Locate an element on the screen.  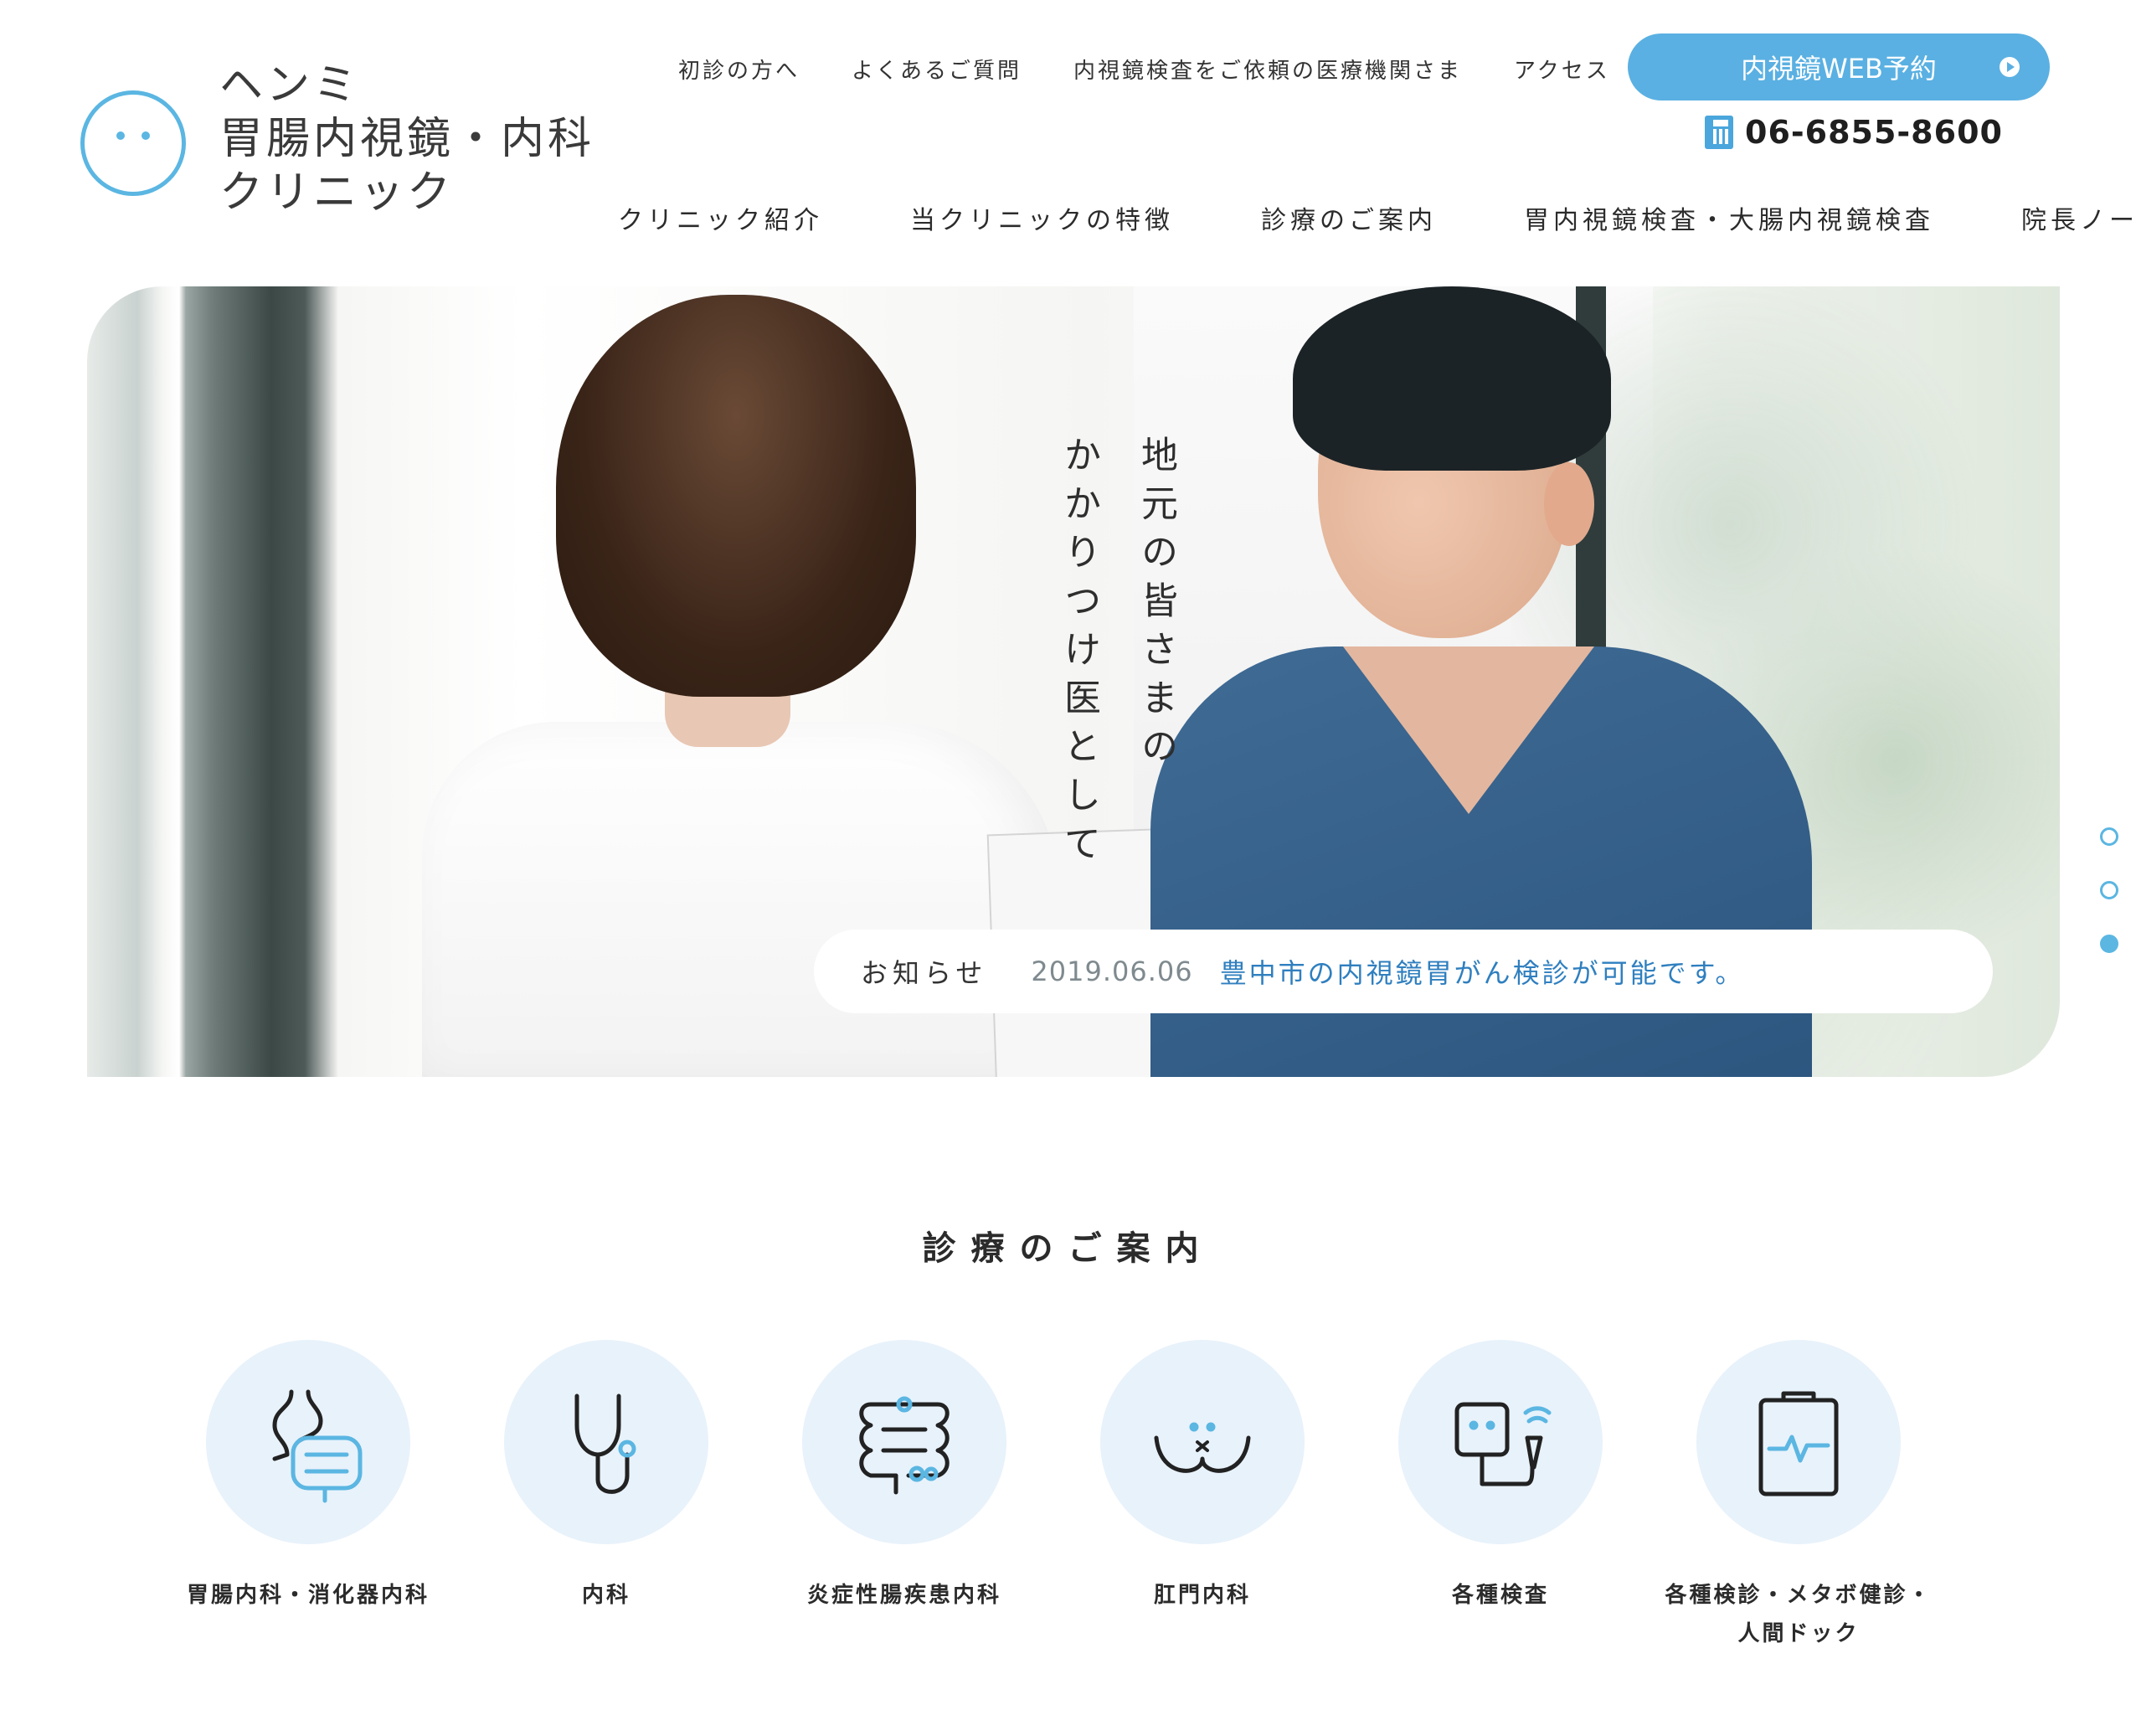
hero-doctor-hair is located at coordinates (1452, 378).